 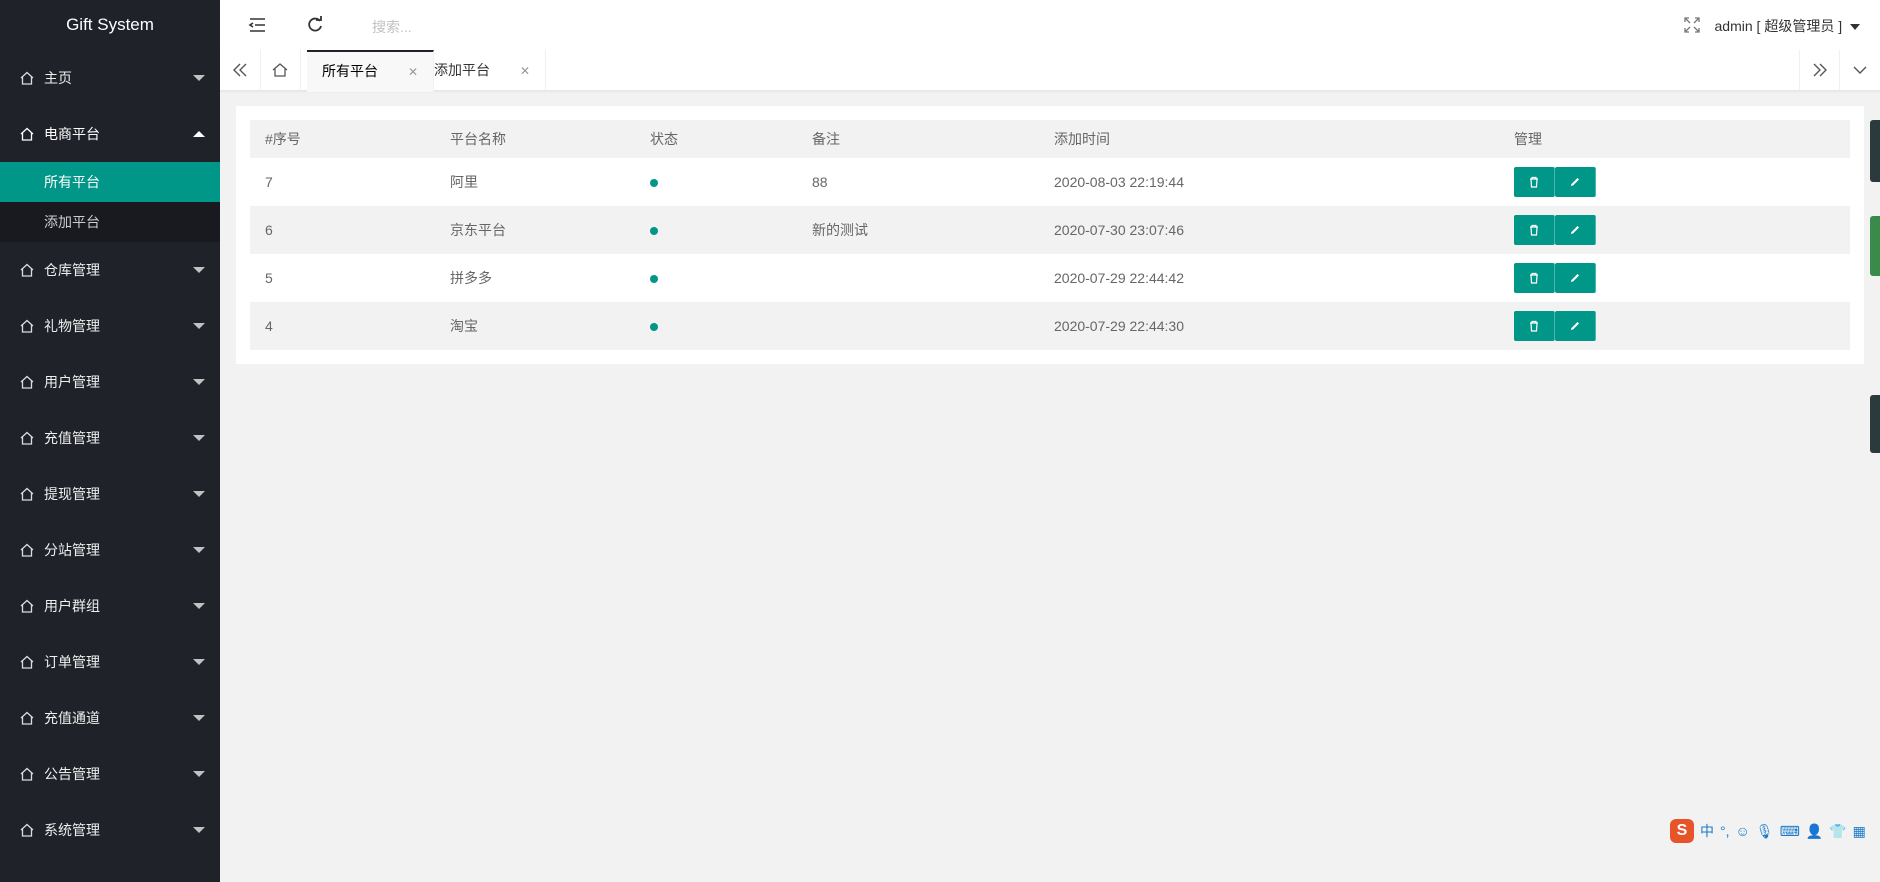 What do you see at coordinates (1837, 831) in the screenshot?
I see `shirt-icon: 👕` at bounding box center [1837, 831].